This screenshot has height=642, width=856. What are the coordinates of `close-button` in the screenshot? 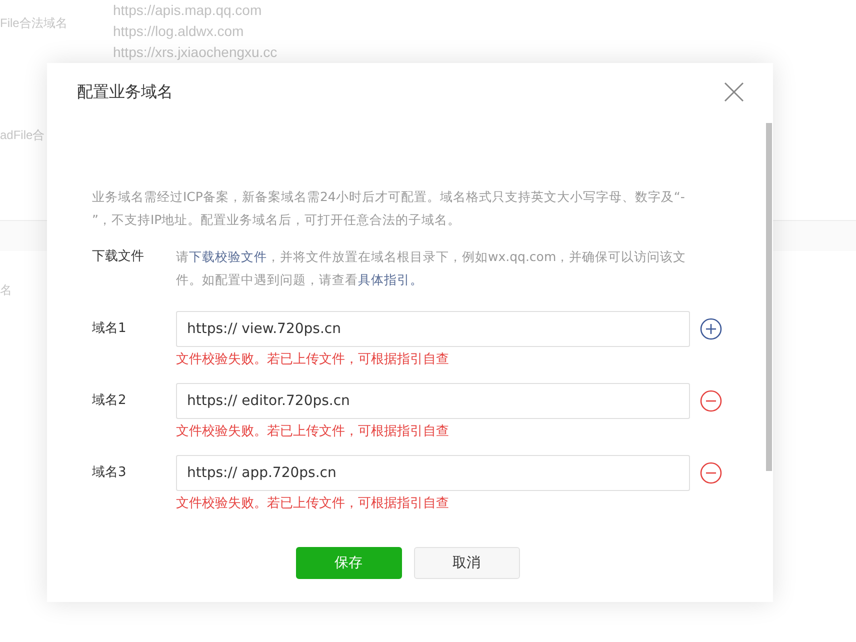 It's located at (734, 92).